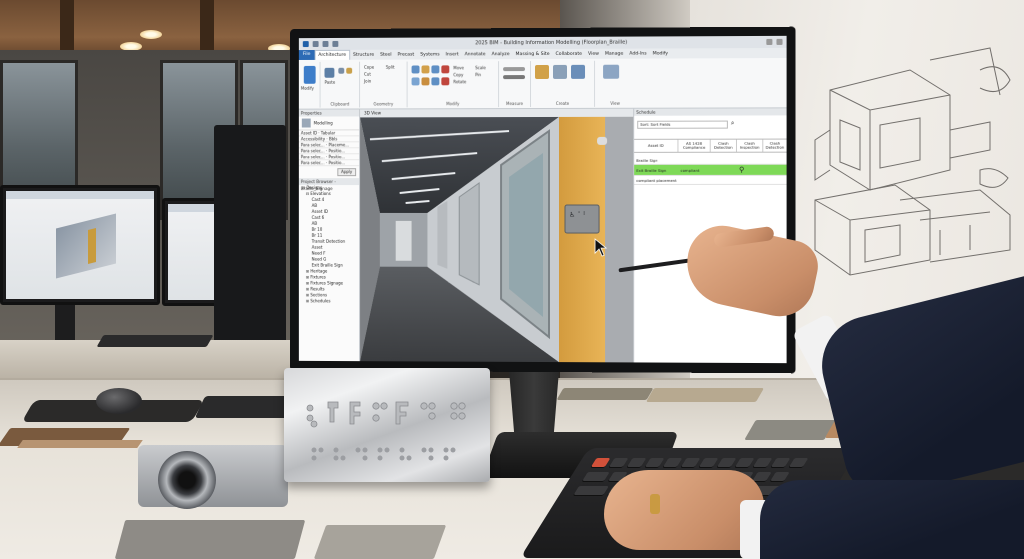  What do you see at coordinates (569, 53) in the screenshot?
I see `tab-collaborate: Collaborate` at bounding box center [569, 53].